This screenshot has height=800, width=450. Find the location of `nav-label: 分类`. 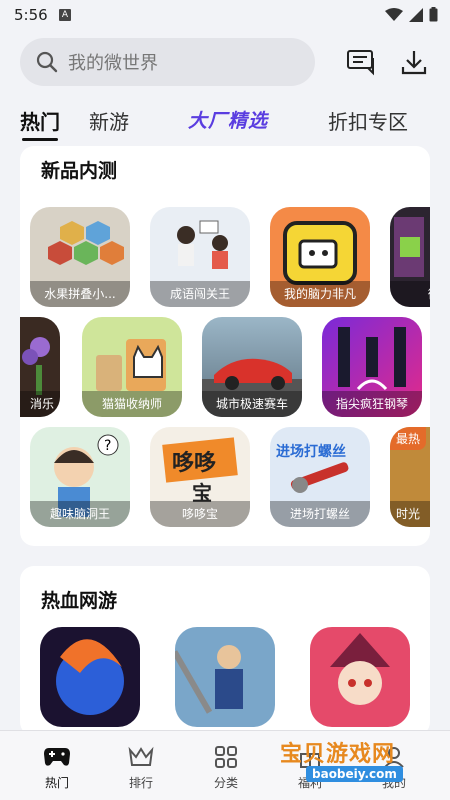

nav-label: 分类 is located at coordinates (225, 783).